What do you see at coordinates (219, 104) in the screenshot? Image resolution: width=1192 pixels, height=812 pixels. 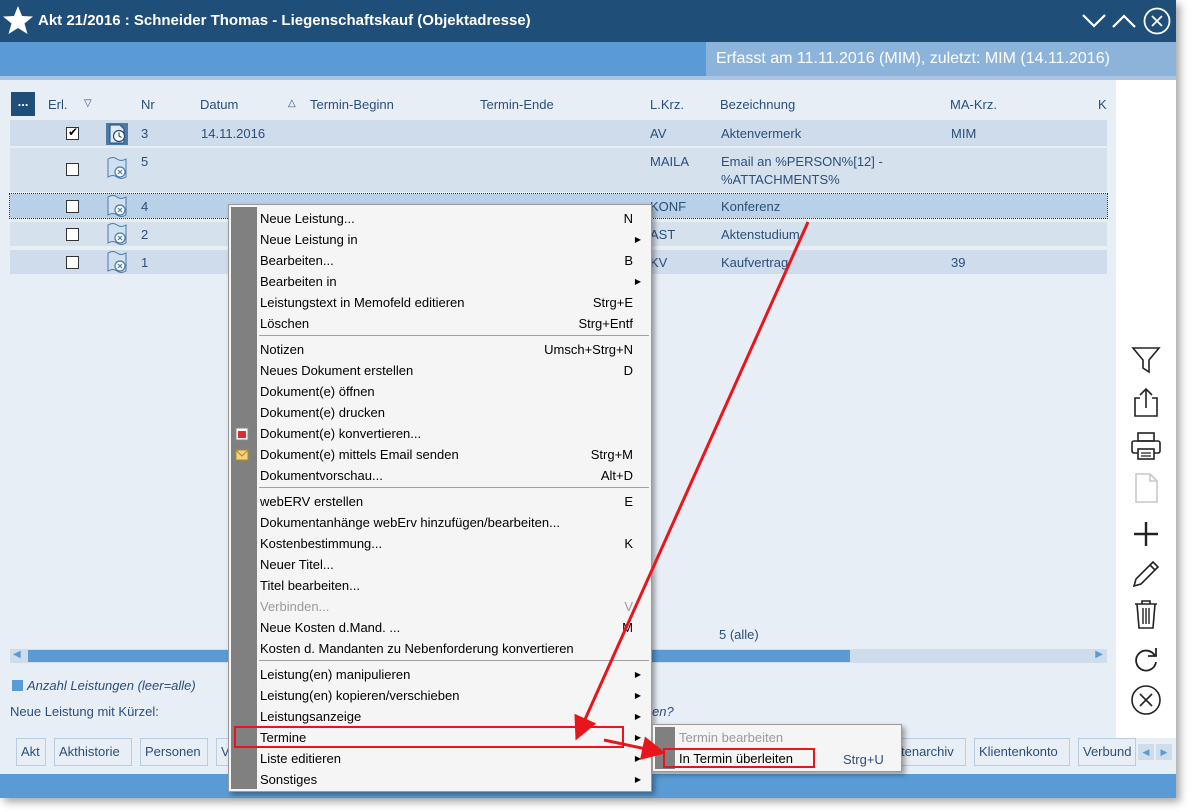 I see `header-datum: Datum` at bounding box center [219, 104].